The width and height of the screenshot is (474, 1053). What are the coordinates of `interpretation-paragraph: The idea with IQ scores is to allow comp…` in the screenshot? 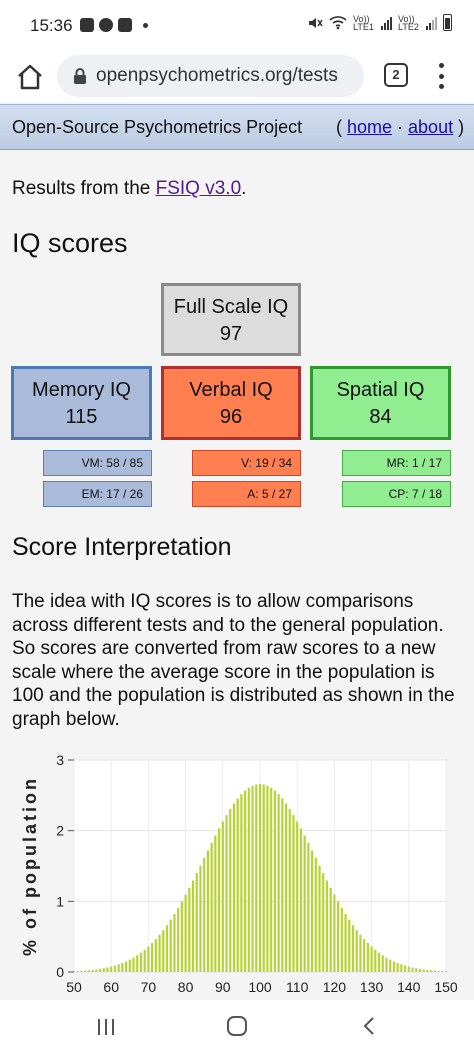 It's located at (233, 660).